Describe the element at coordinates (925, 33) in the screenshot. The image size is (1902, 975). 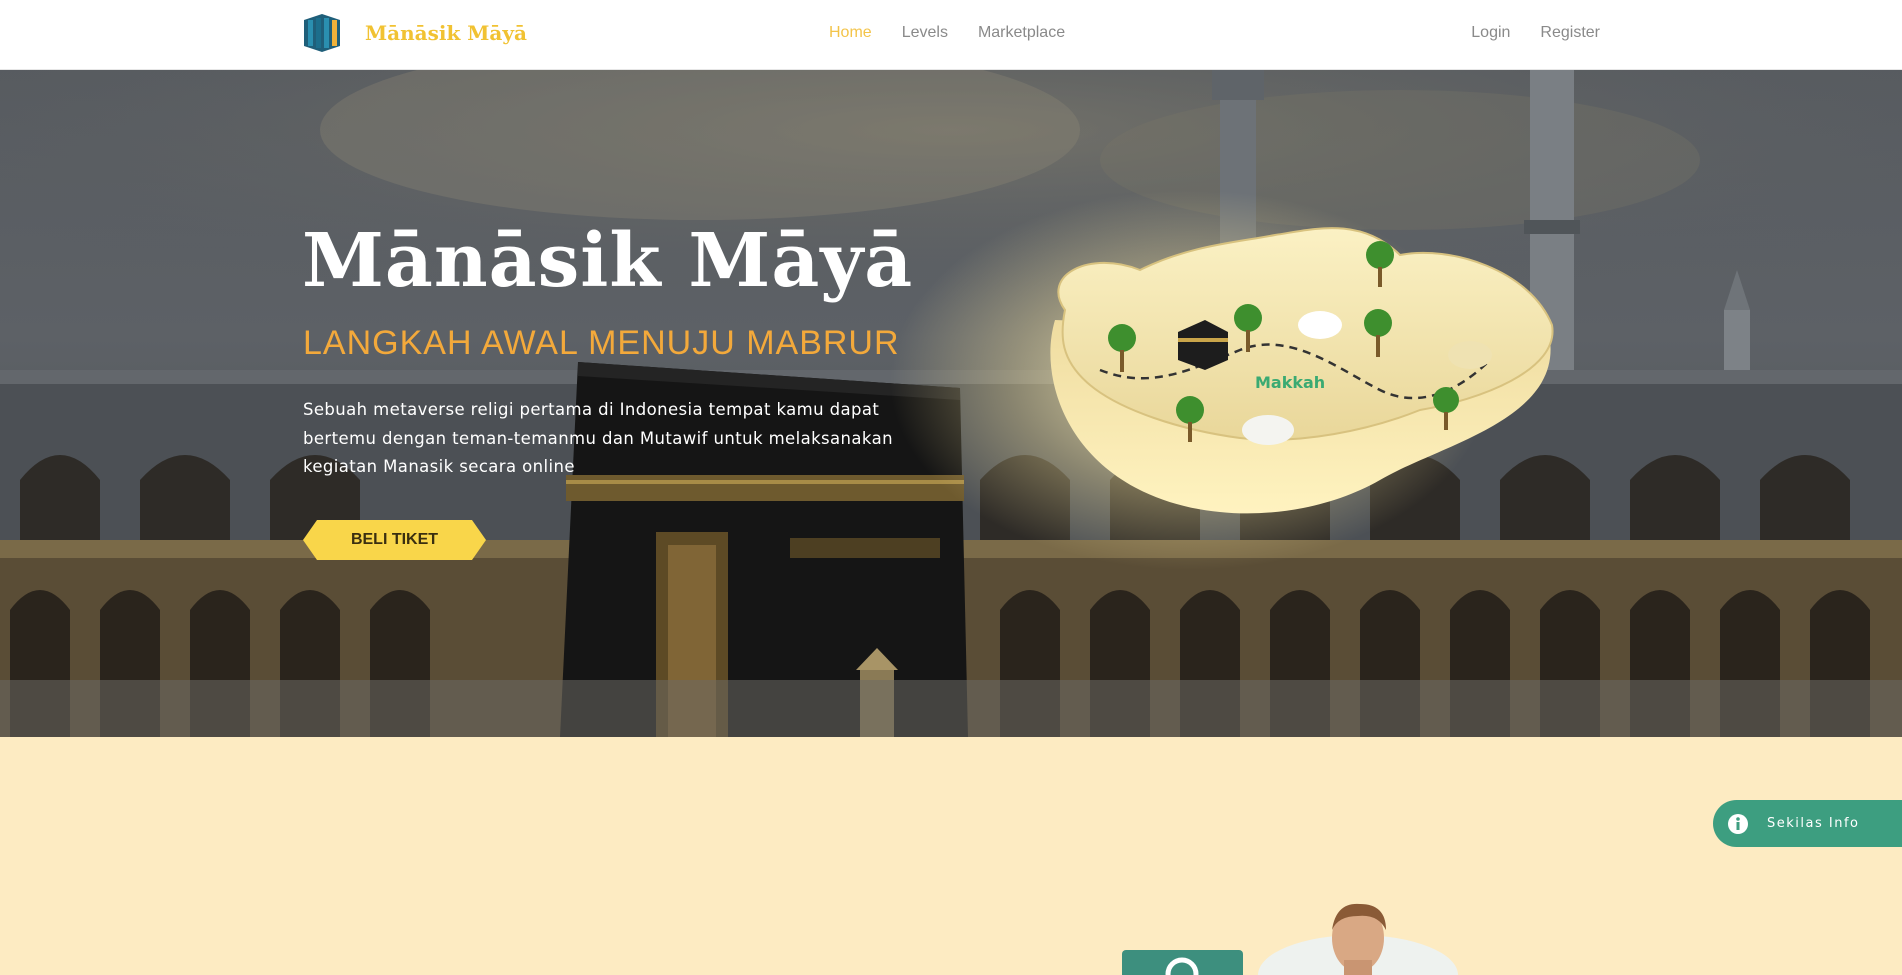
I see `nav-levels-link: Levels` at that location.